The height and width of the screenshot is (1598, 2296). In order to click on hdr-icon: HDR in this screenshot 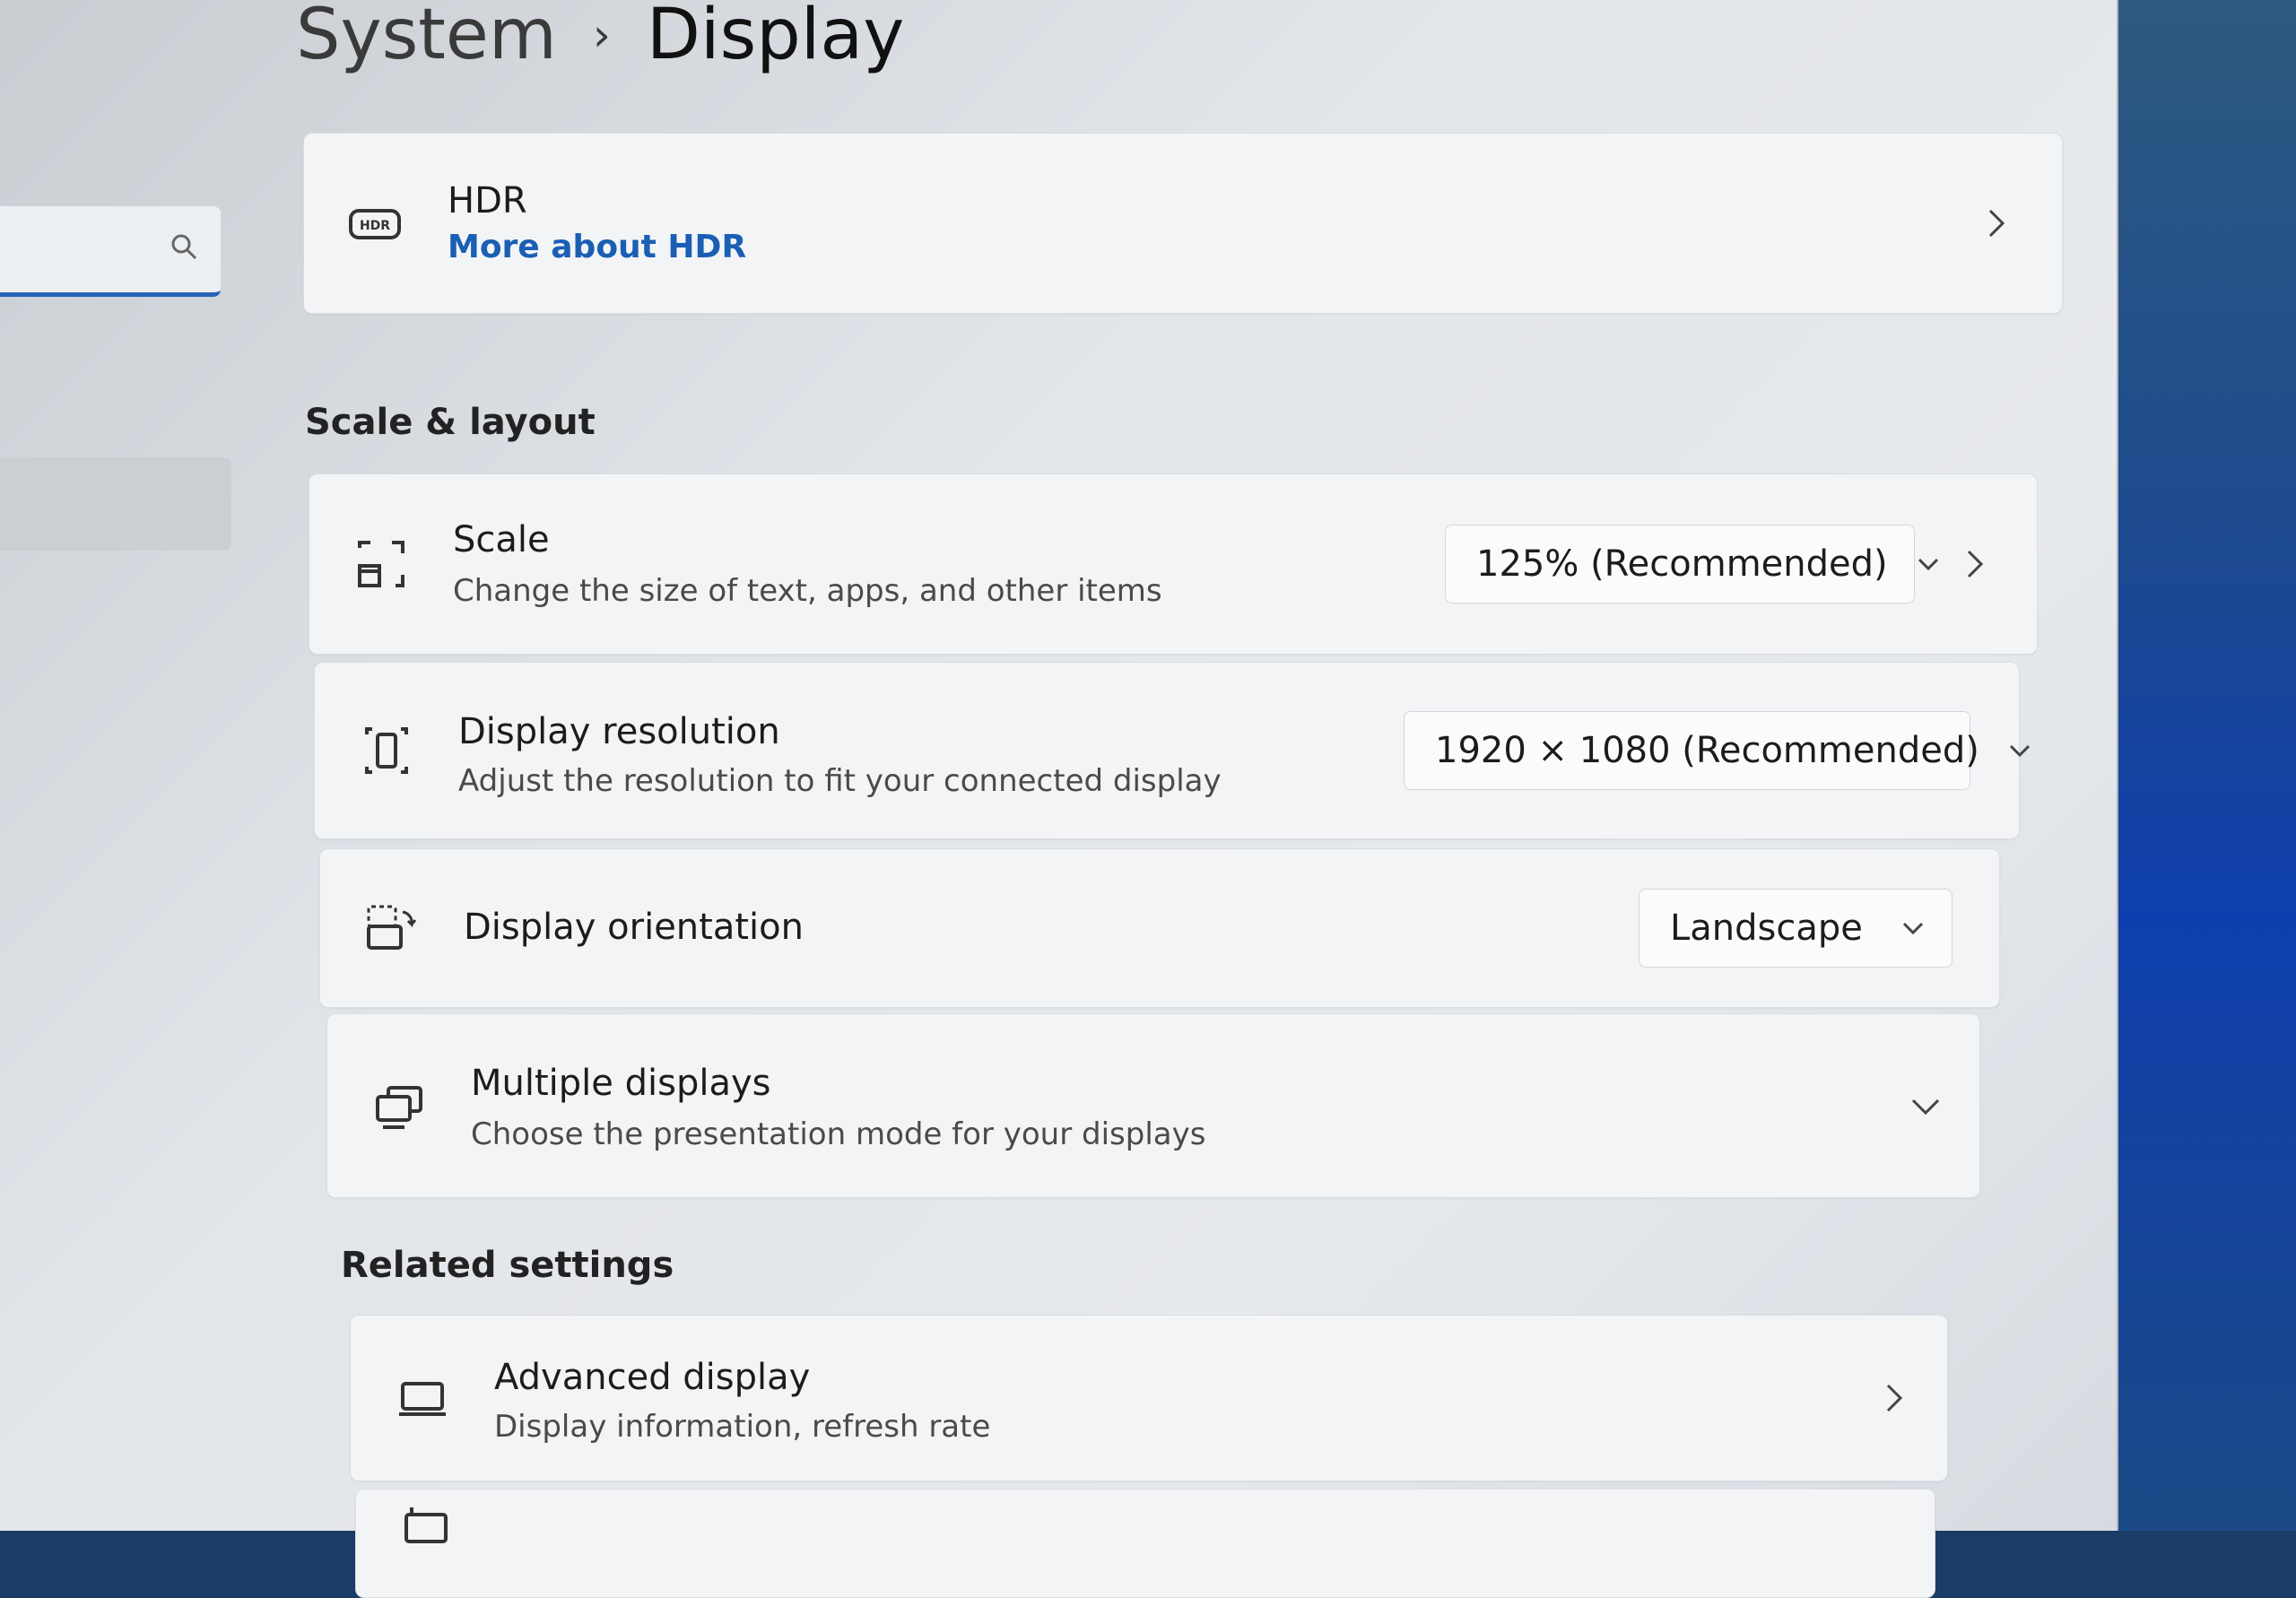, I will do `click(375, 223)`.